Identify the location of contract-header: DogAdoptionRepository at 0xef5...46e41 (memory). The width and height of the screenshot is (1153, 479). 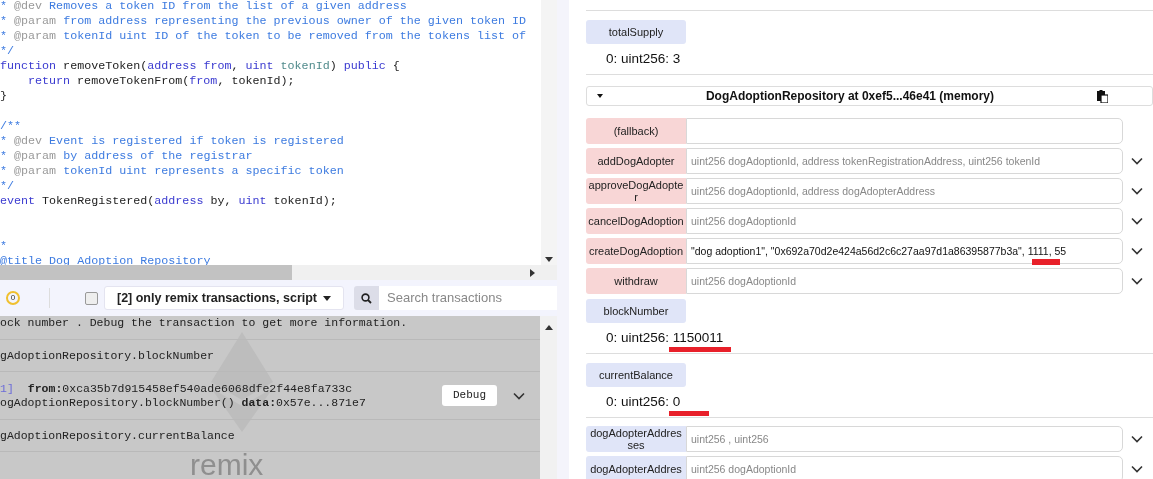
(869, 96).